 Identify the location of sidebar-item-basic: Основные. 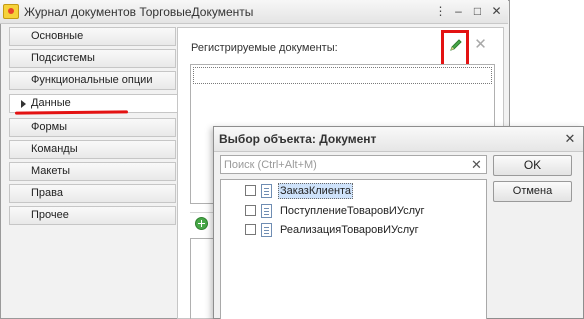
(92, 36).